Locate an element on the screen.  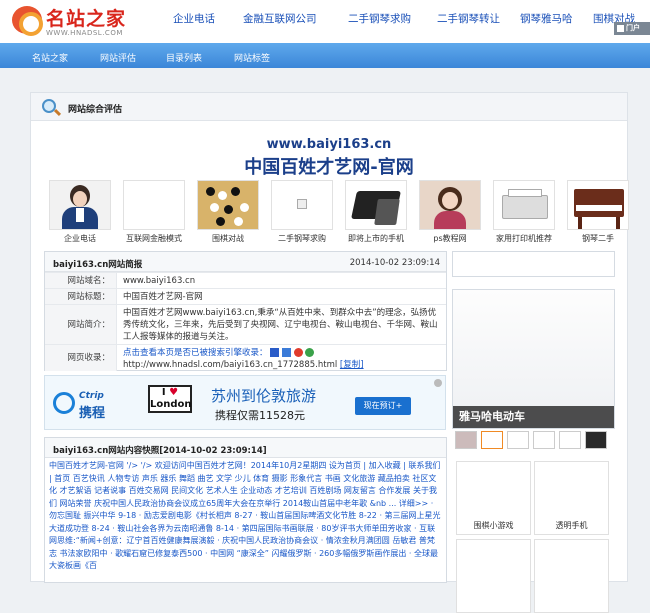
portal-badge: 门户 is located at coordinates (632, 28).